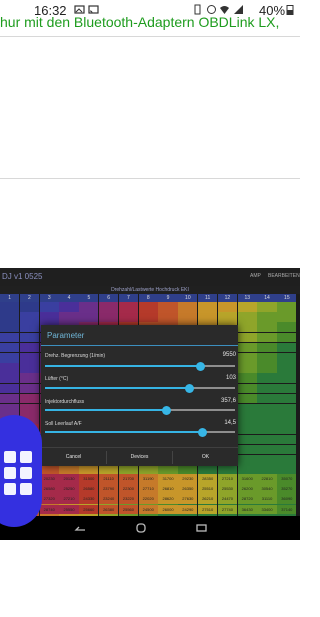 The image size is (320, 617). I want to click on slider-rpm-limit, so click(140, 366).